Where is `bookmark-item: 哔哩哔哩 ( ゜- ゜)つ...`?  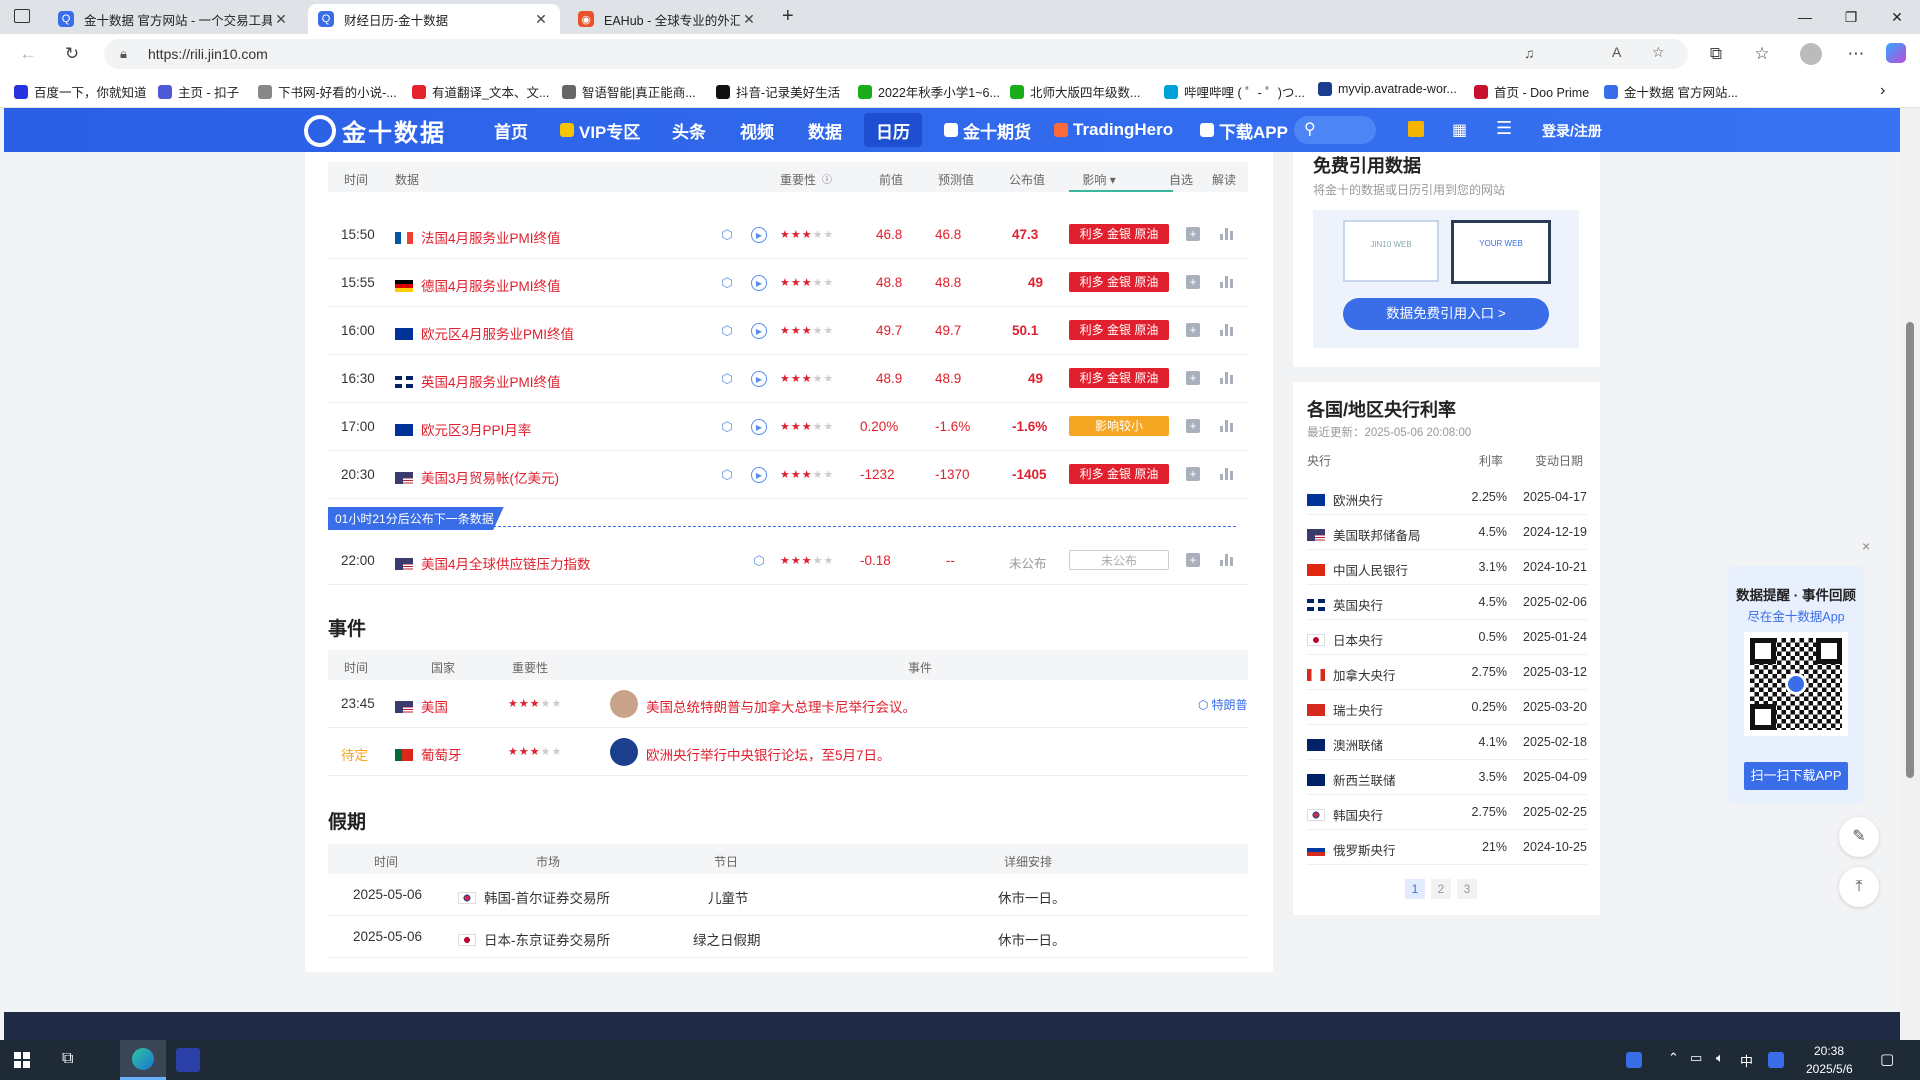 bookmark-item: 哔哩哔哩 ( ゜- ゜)つ... is located at coordinates (1234, 91).